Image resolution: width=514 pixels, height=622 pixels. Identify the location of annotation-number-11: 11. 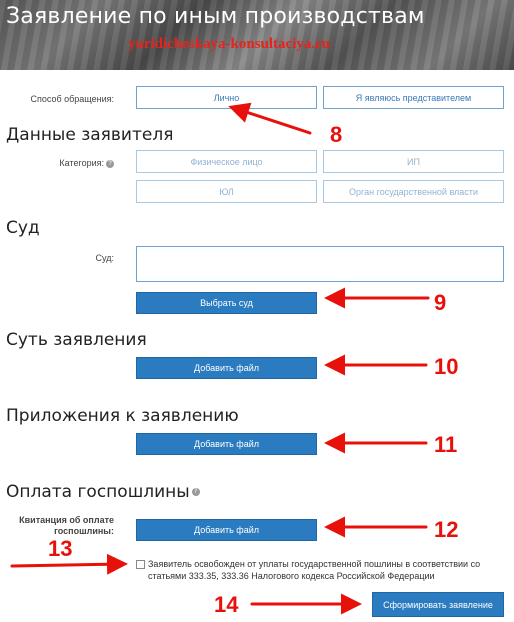
(446, 444).